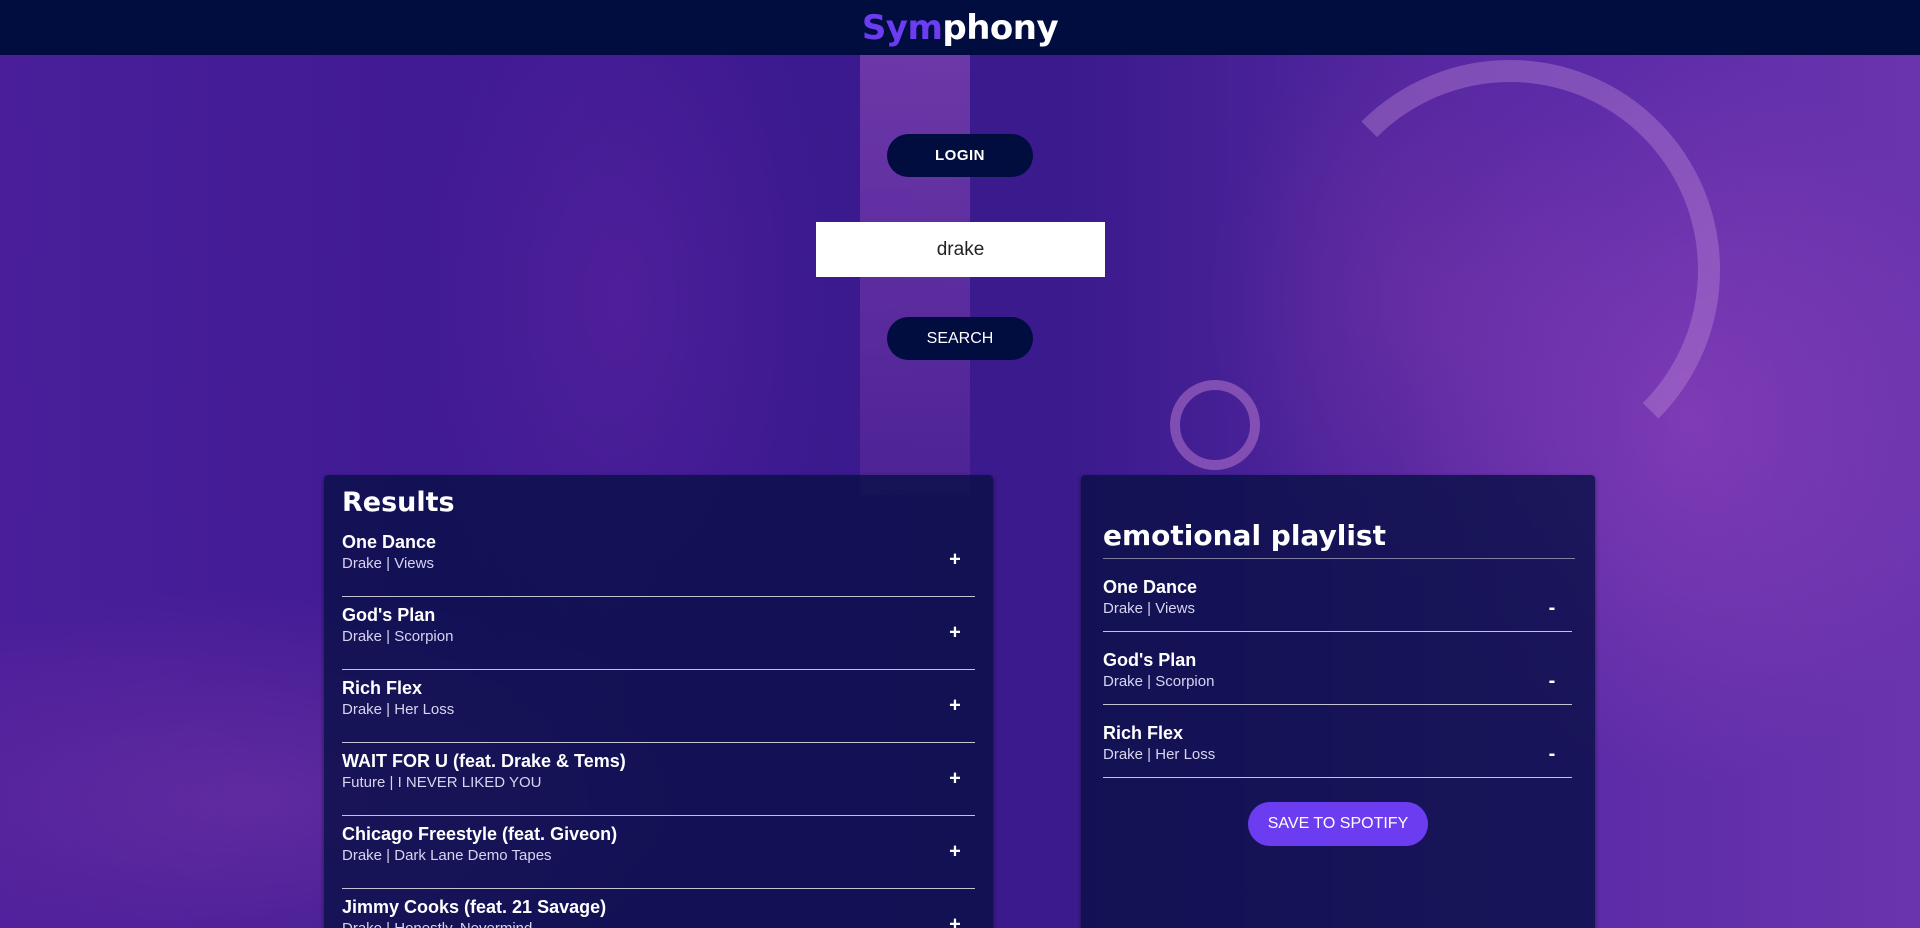  What do you see at coordinates (1339, 539) in the screenshot?
I see `playlist-name-input` at bounding box center [1339, 539].